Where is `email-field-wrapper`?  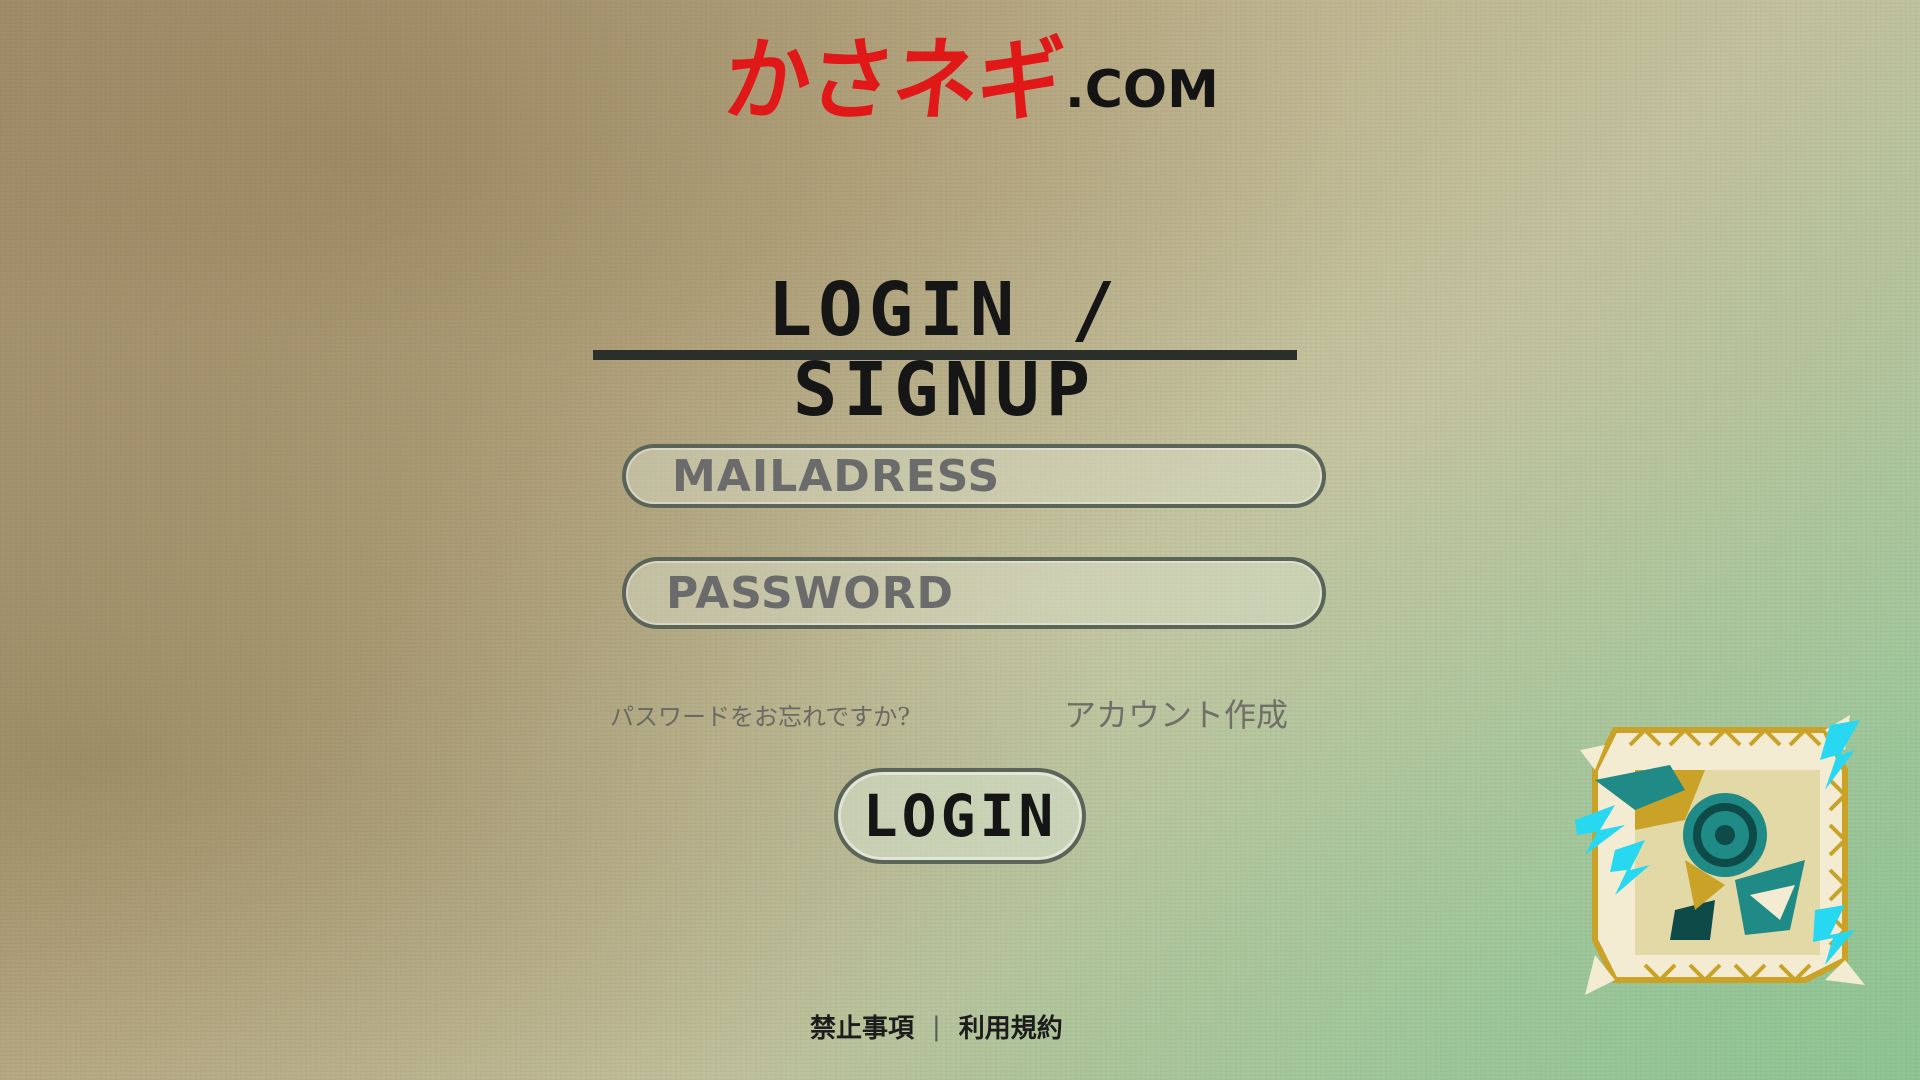 email-field-wrapper is located at coordinates (974, 476).